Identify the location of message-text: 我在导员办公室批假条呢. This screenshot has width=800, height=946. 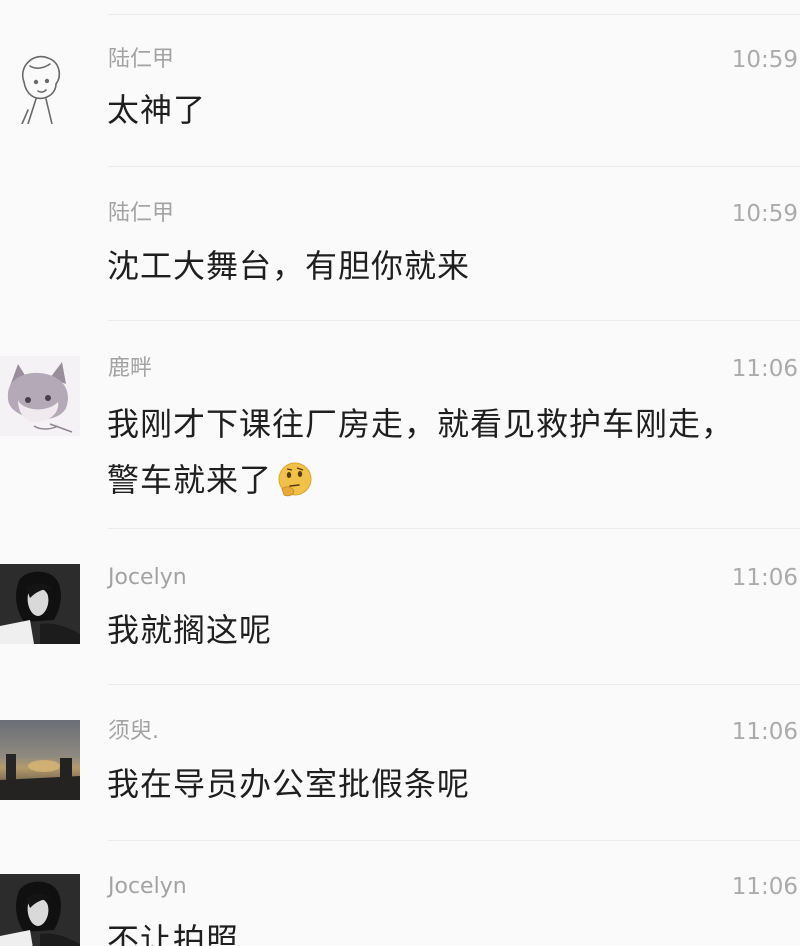
(289, 784).